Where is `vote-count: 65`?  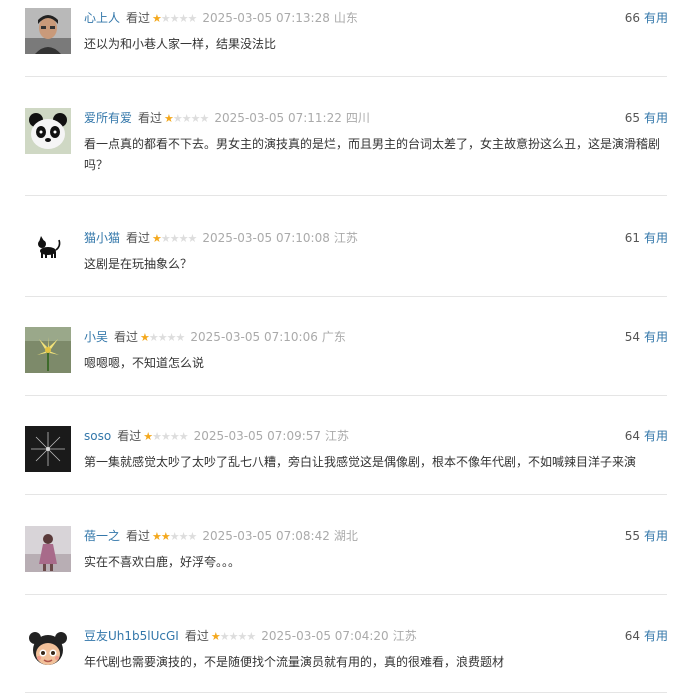 vote-count: 65 is located at coordinates (632, 118).